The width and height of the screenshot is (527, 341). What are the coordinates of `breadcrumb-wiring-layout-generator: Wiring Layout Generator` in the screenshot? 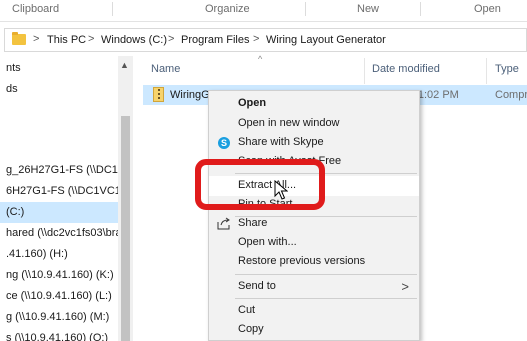 It's located at (326, 40).